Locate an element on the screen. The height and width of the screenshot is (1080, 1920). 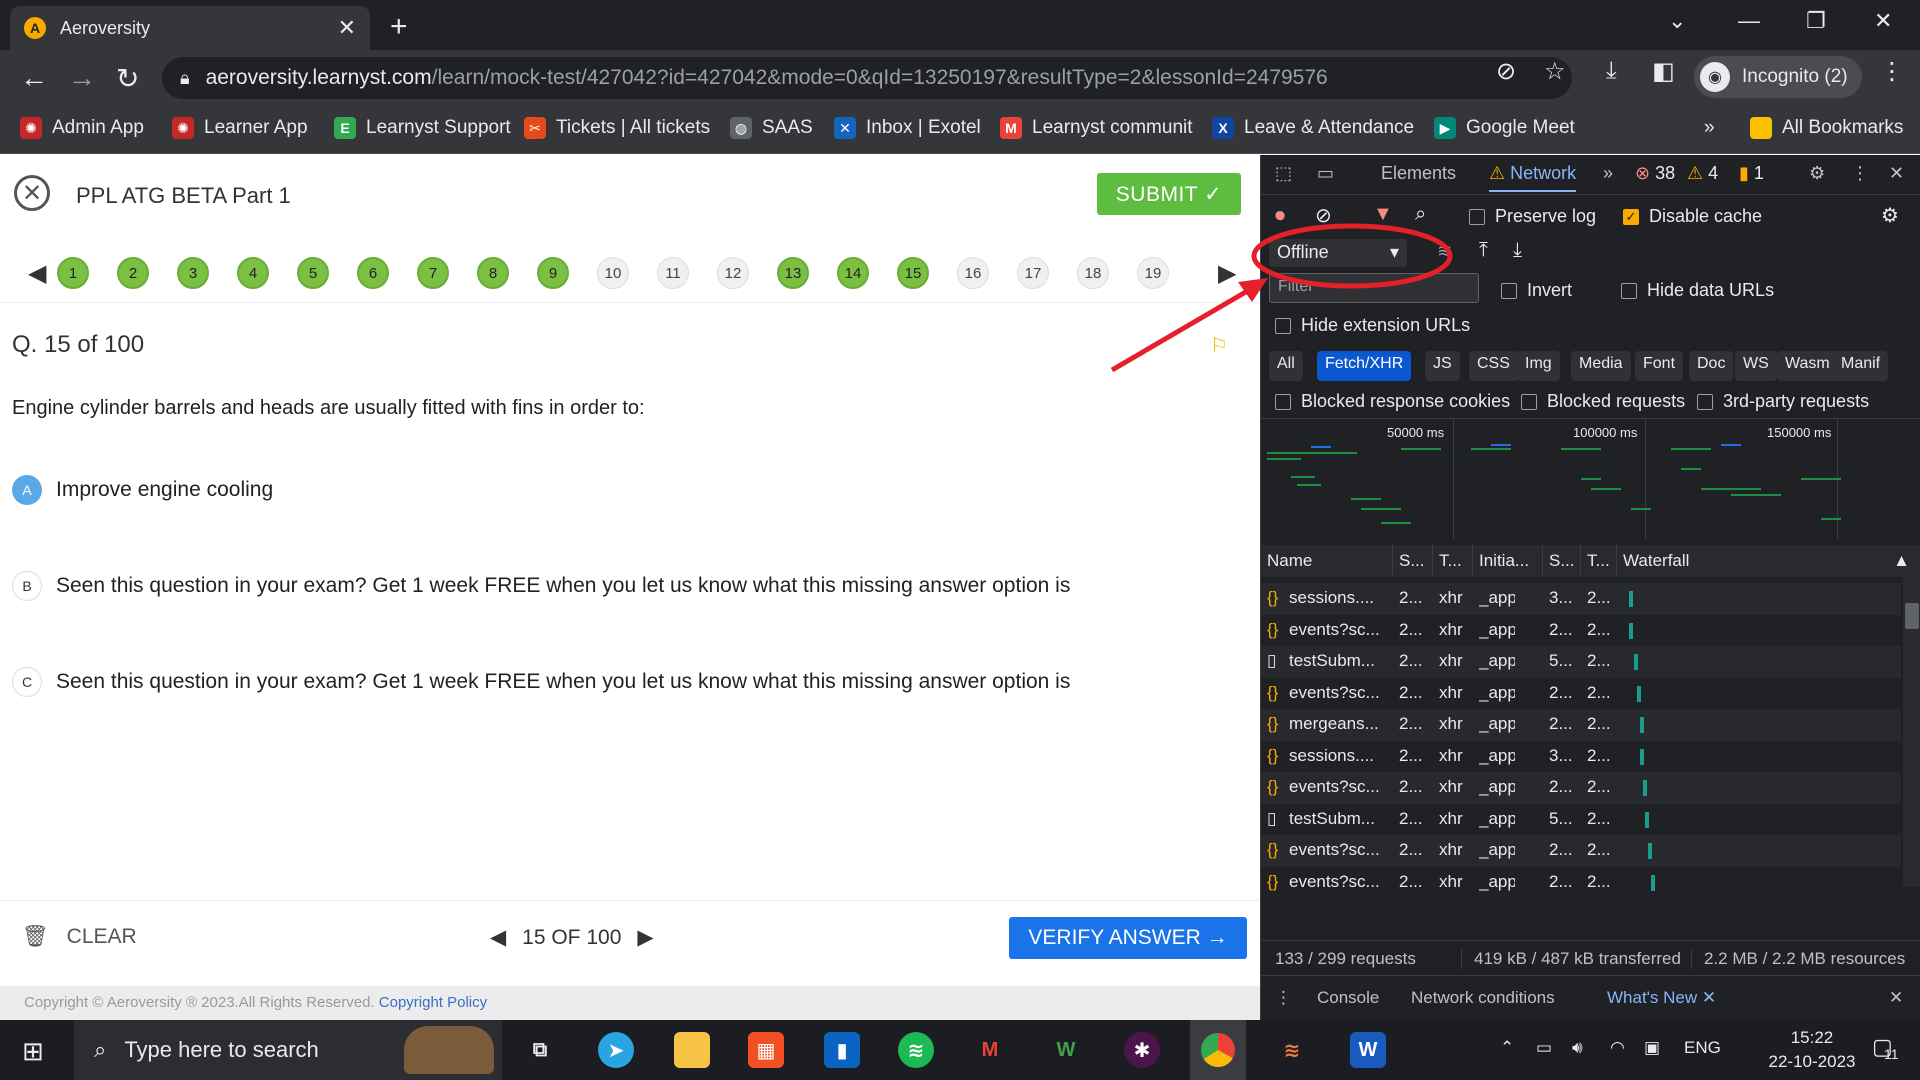
question-bubble: 3 is located at coordinates (193, 273).